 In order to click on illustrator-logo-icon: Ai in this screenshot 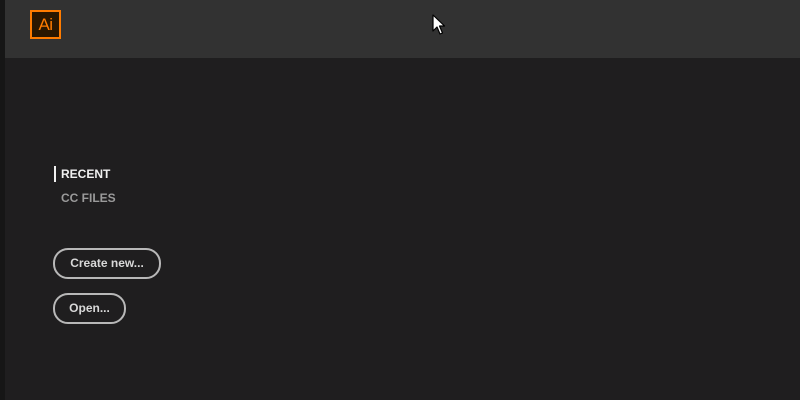, I will do `click(45, 24)`.